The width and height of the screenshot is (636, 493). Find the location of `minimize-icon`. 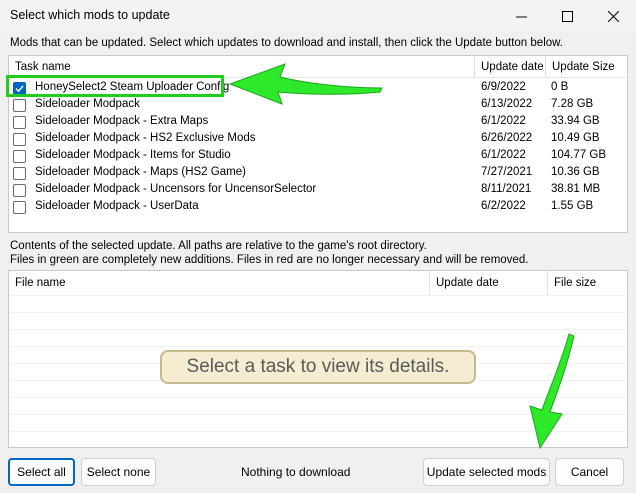

minimize-icon is located at coordinates (521, 16).